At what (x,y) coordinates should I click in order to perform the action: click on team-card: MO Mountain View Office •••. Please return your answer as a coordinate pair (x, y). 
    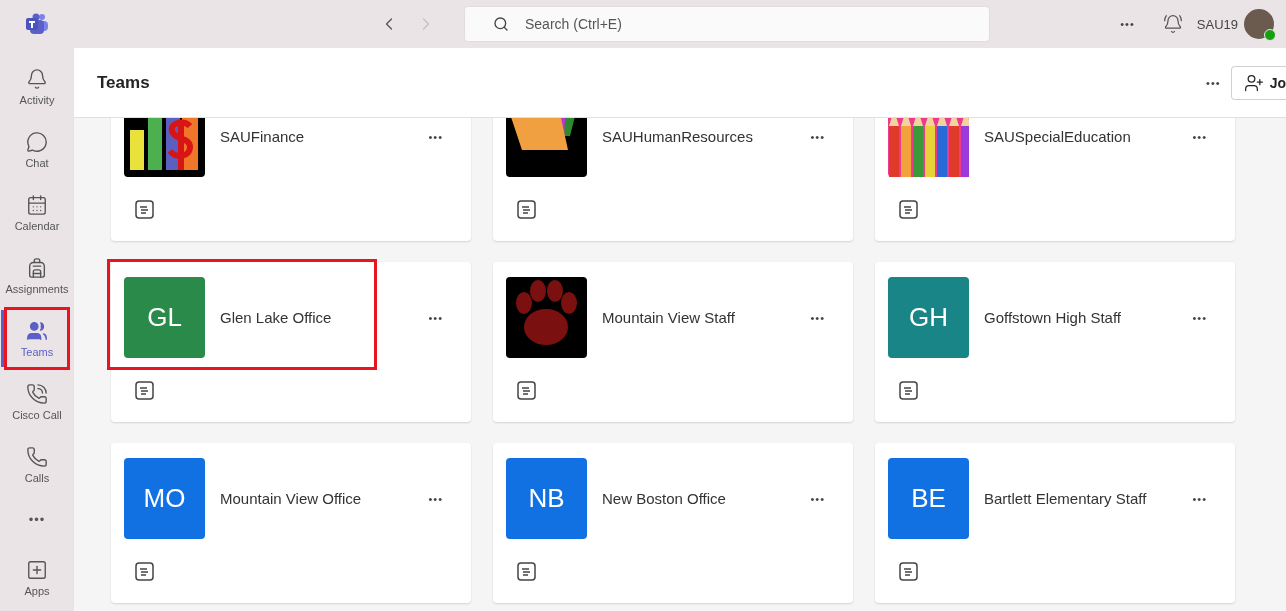
    Looking at the image, I should click on (291, 523).